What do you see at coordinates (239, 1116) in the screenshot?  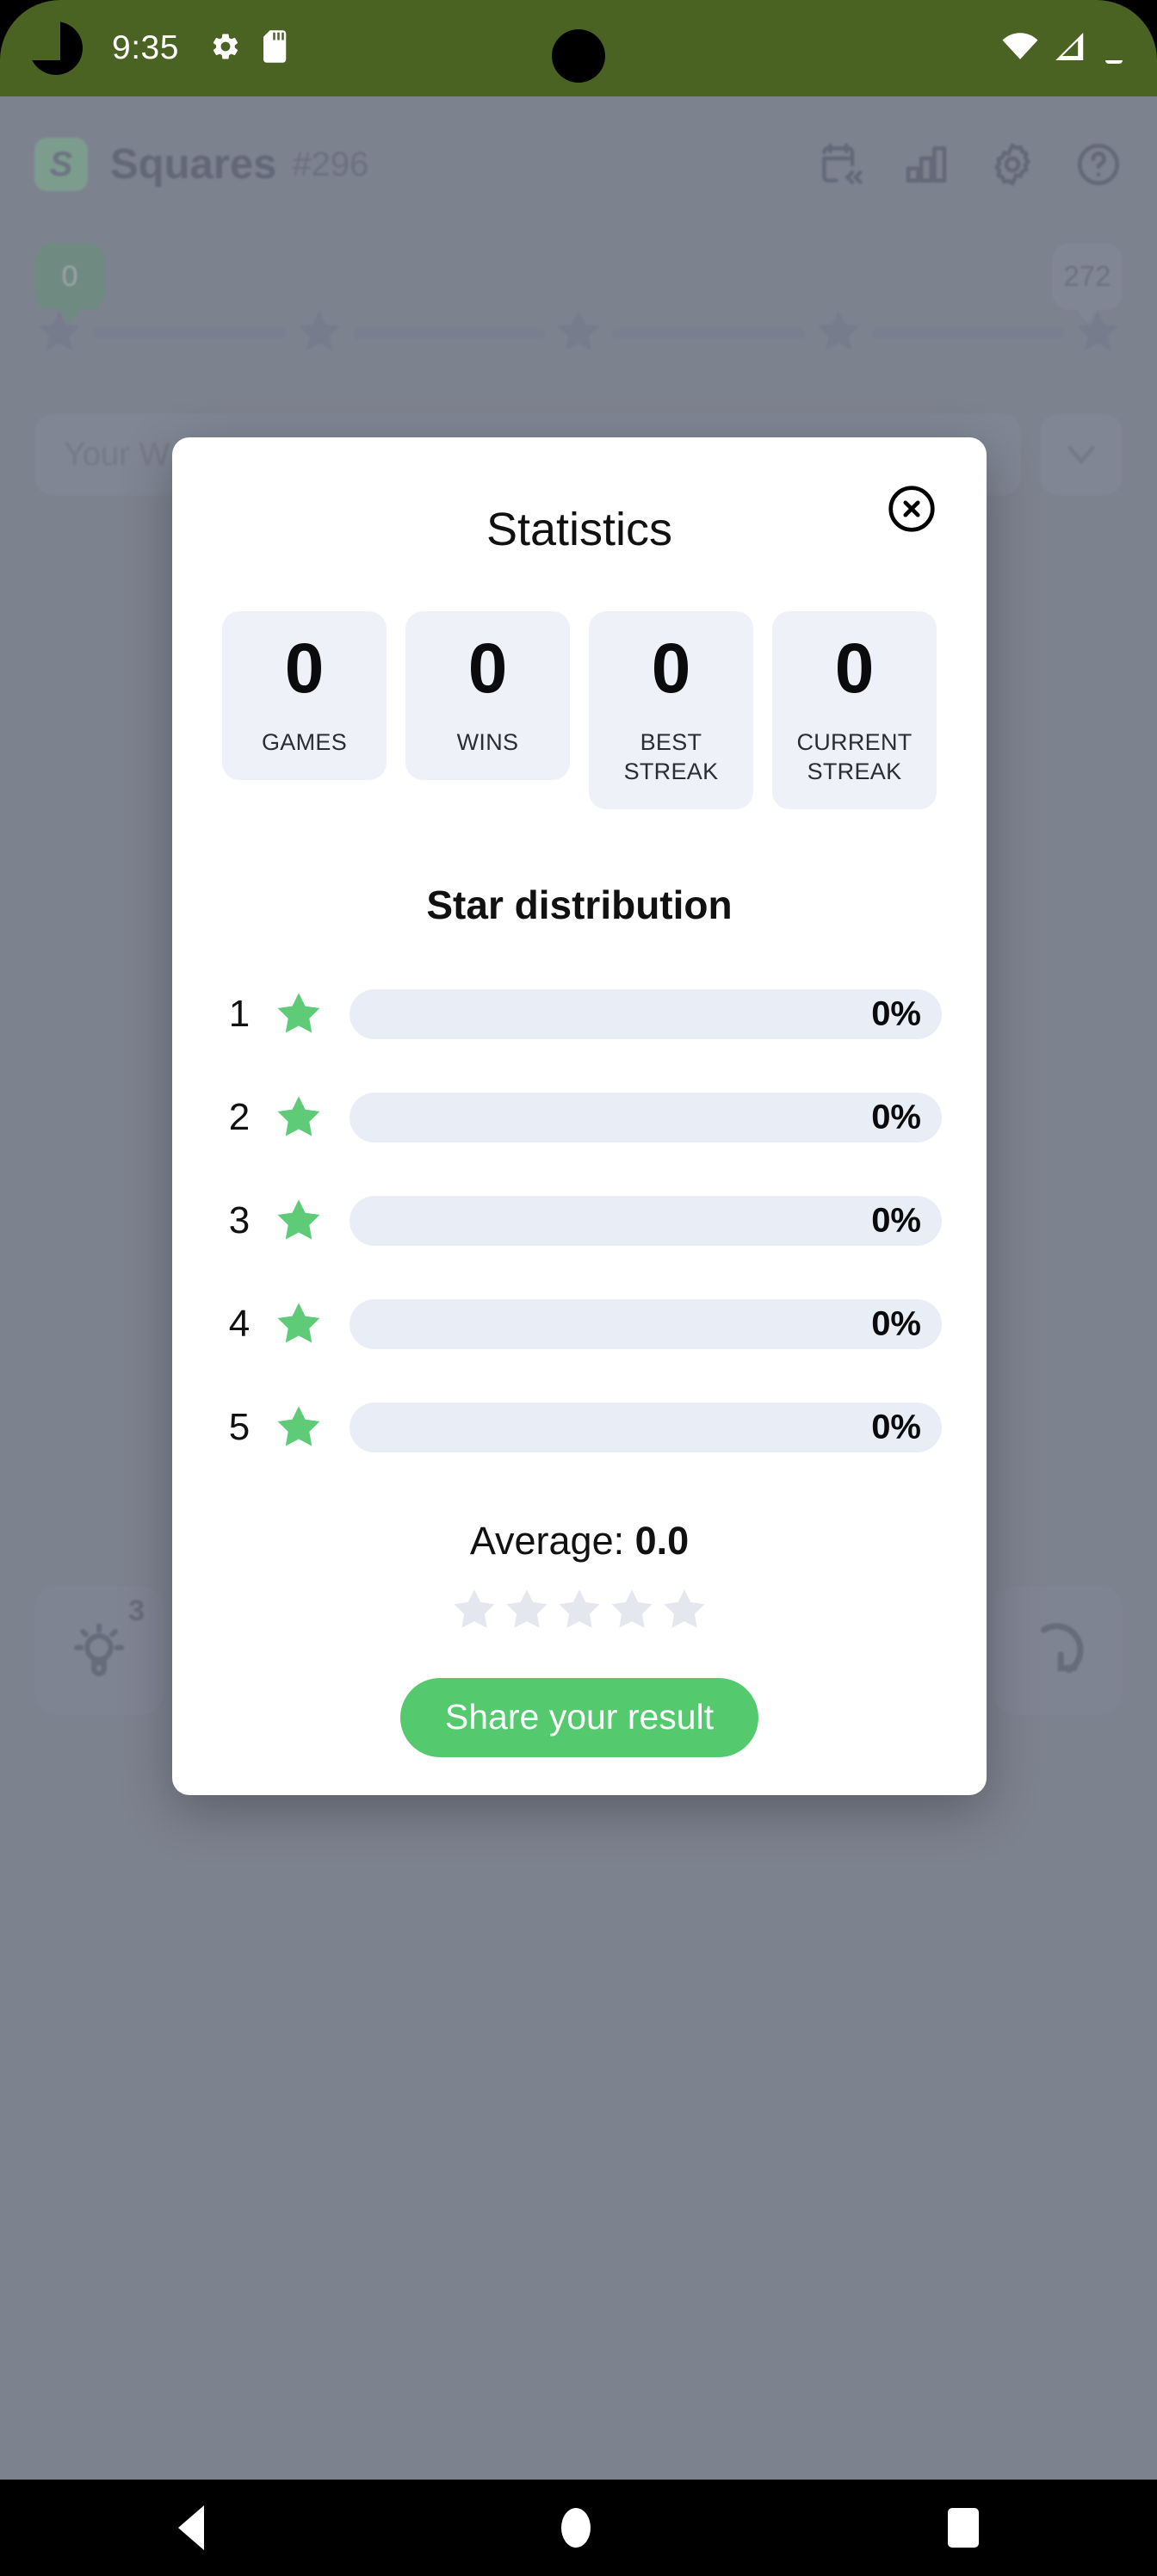 I see `distribution-star-count: 2` at bounding box center [239, 1116].